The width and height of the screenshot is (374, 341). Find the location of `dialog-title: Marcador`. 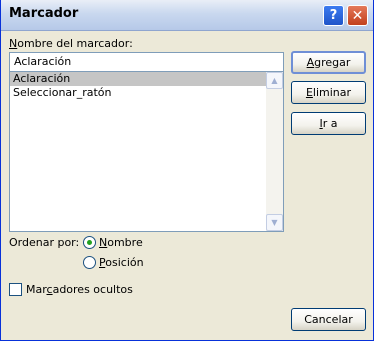

dialog-title: Marcador is located at coordinates (44, 13).